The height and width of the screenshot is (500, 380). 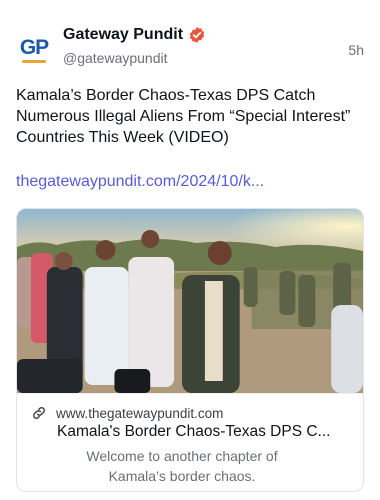 I want to click on verified-badge-icon, so click(x=197, y=35).